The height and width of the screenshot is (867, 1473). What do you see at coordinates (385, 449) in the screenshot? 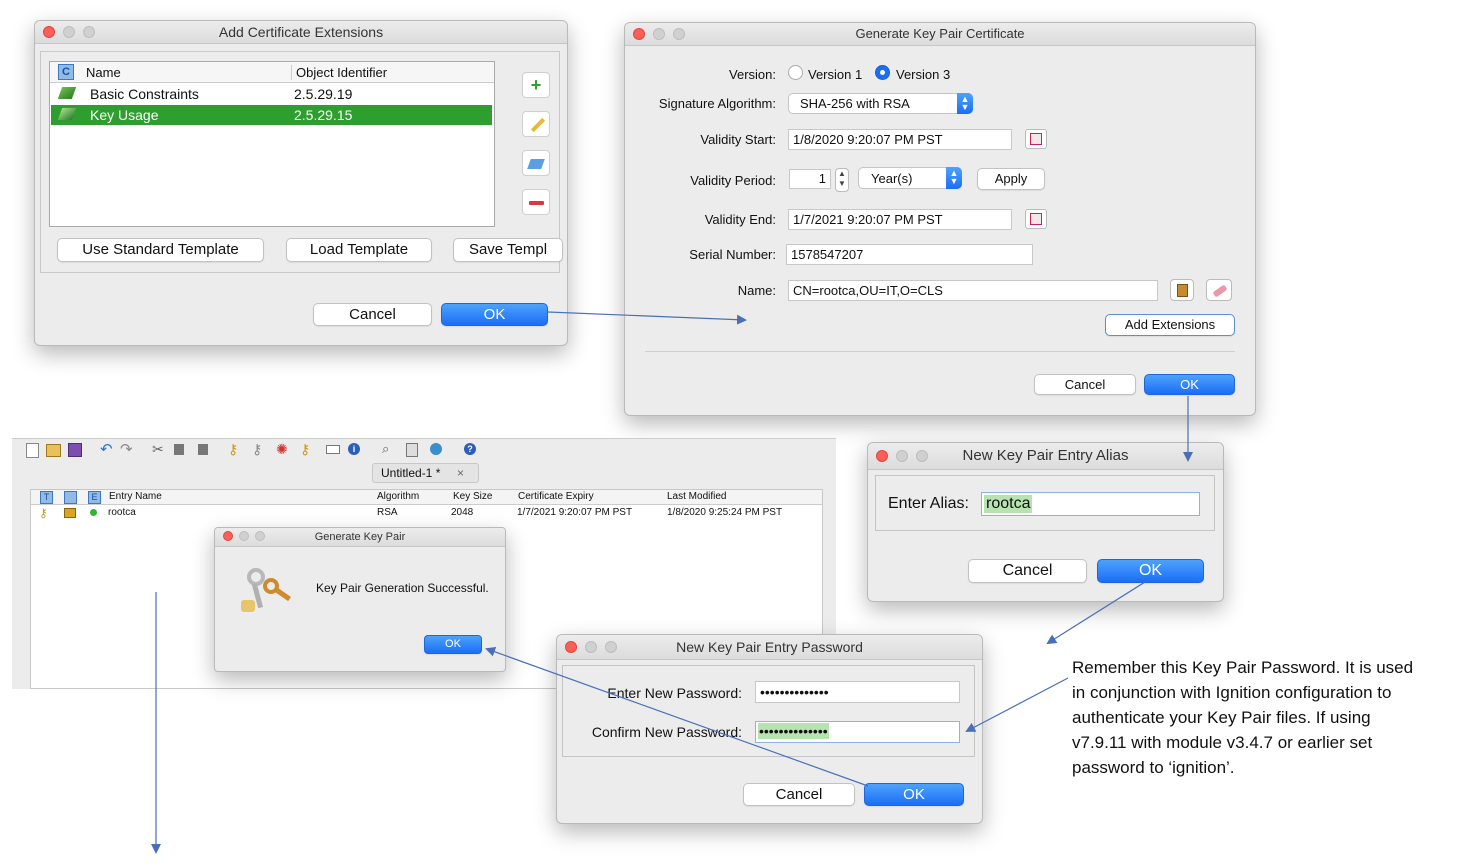
I see `examine-file-icon: ⌕` at bounding box center [385, 449].